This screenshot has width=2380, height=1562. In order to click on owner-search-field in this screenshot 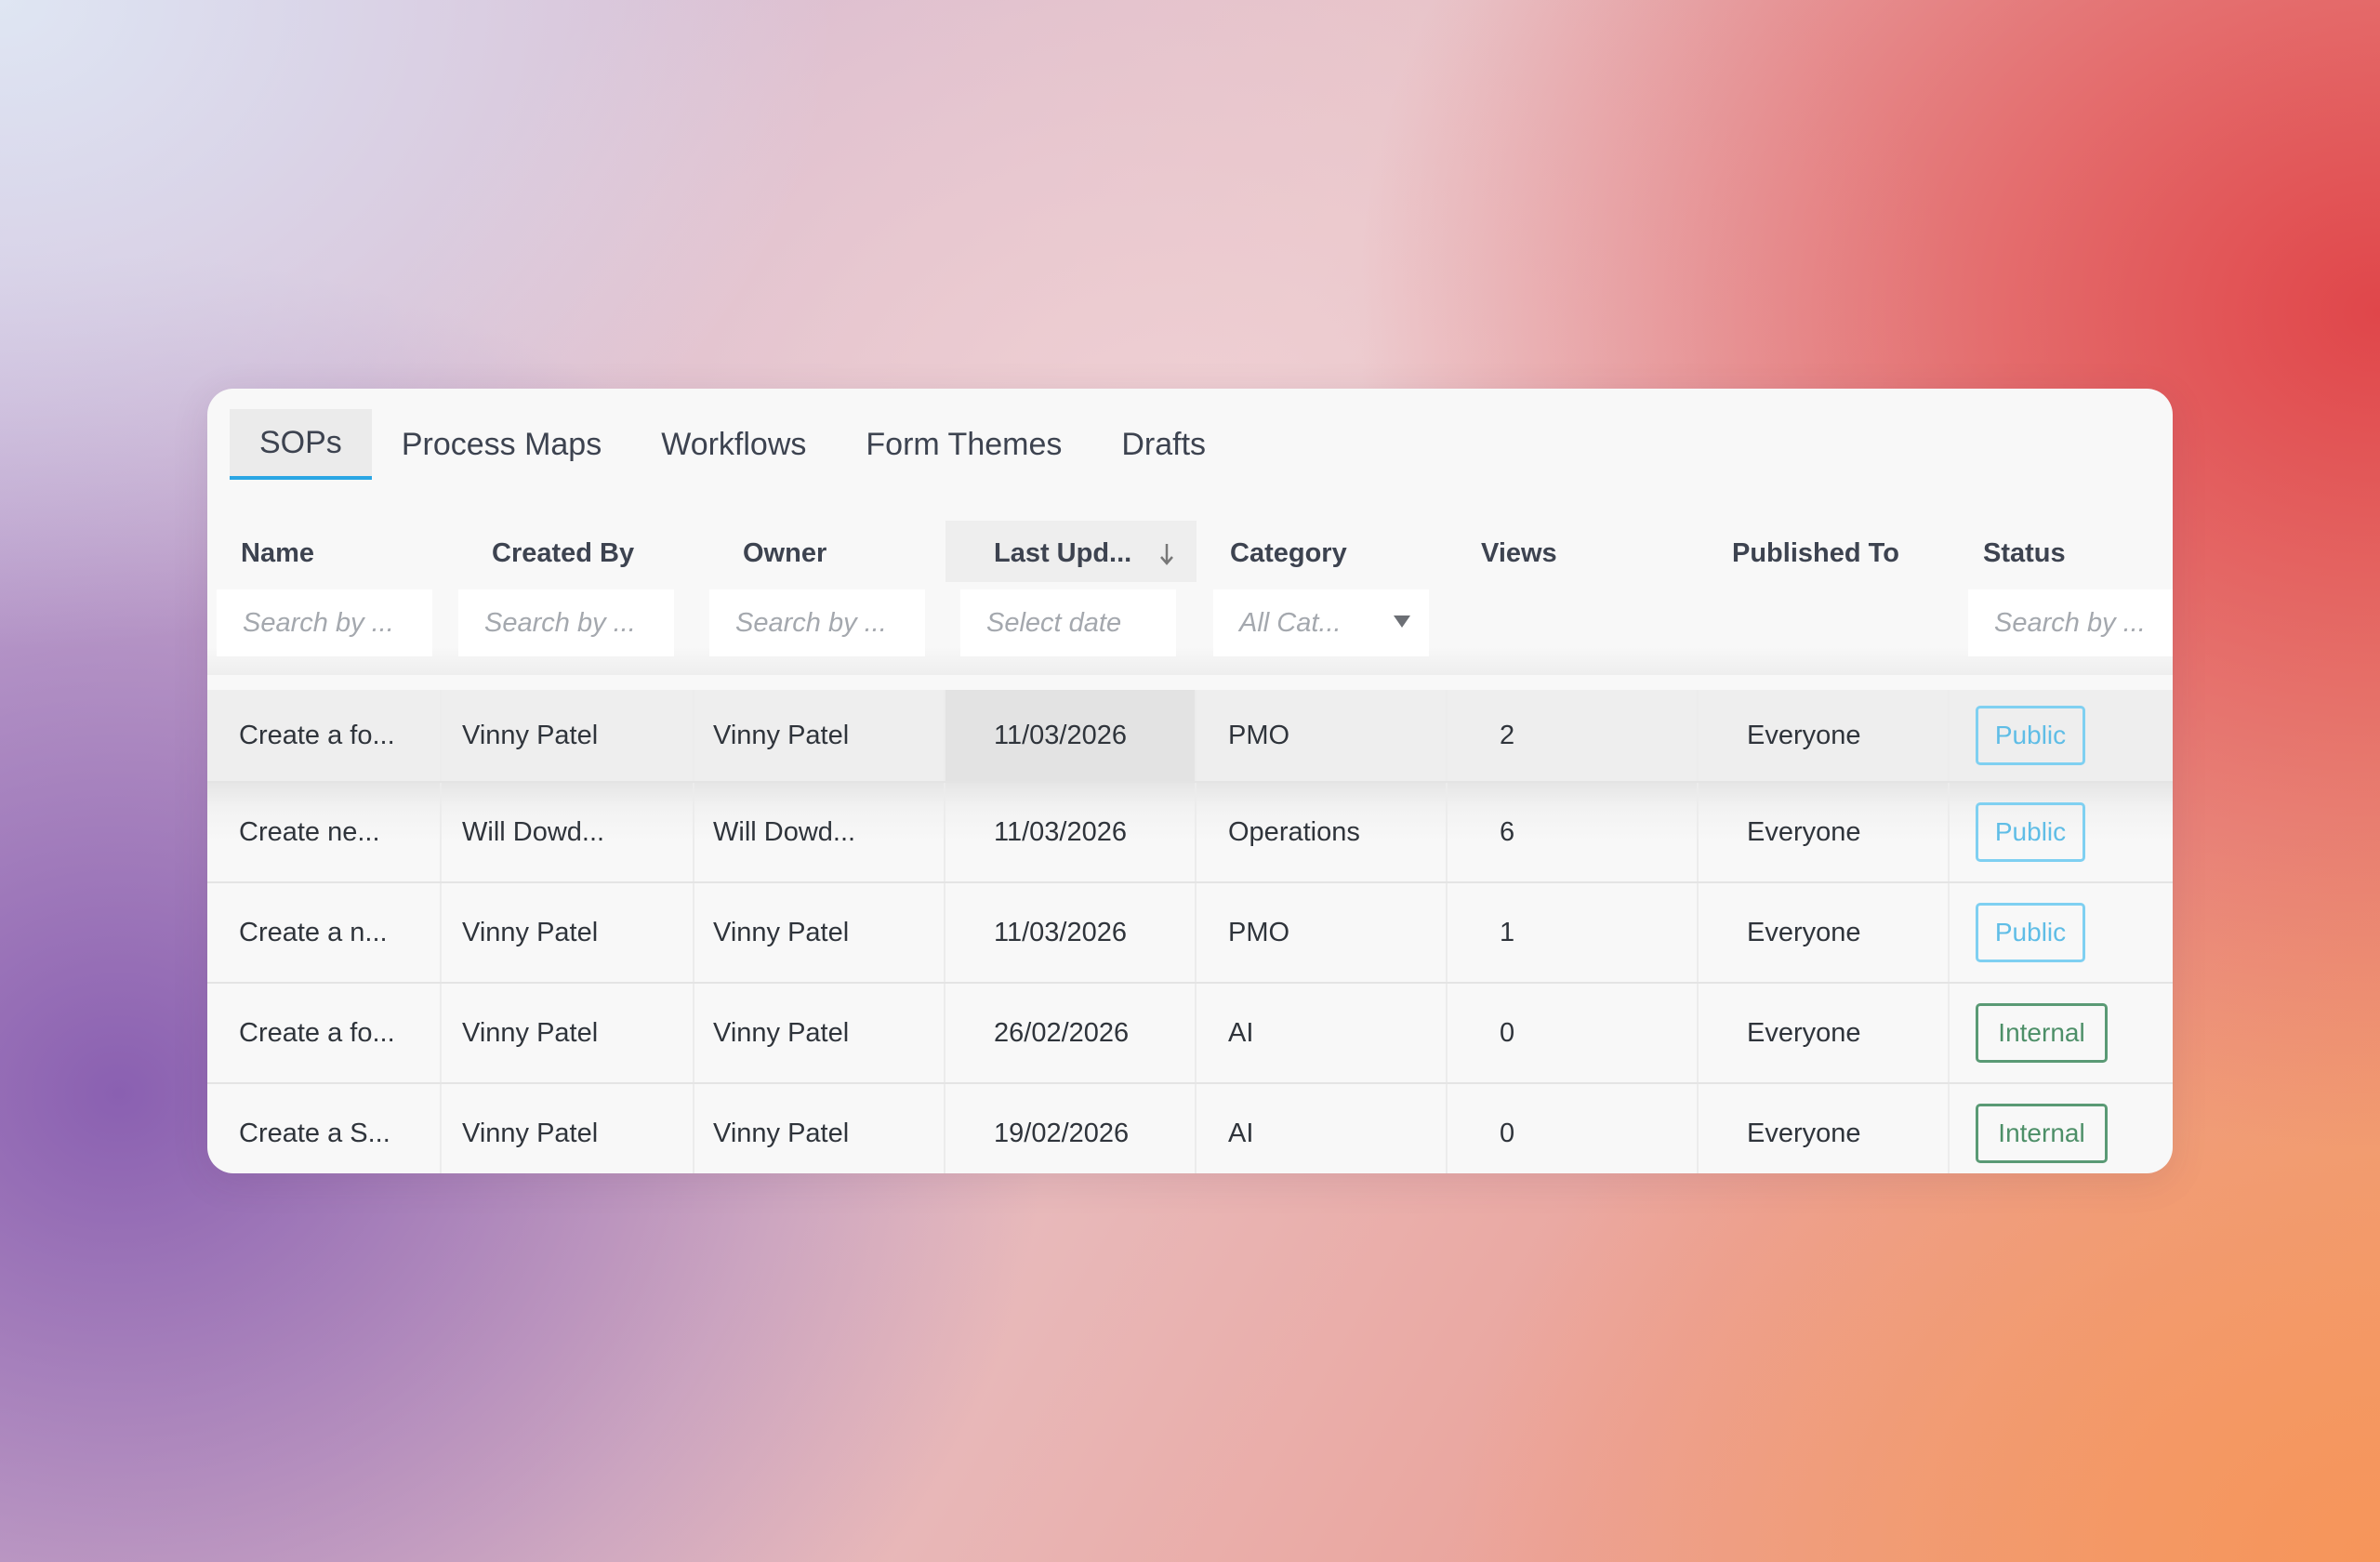, I will do `click(817, 622)`.